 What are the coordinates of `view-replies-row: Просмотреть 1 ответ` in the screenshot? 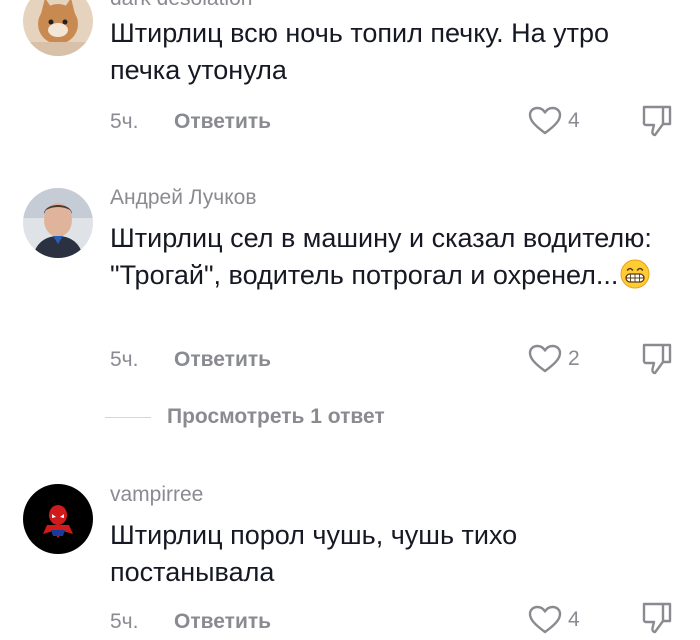 It's located at (245, 417).